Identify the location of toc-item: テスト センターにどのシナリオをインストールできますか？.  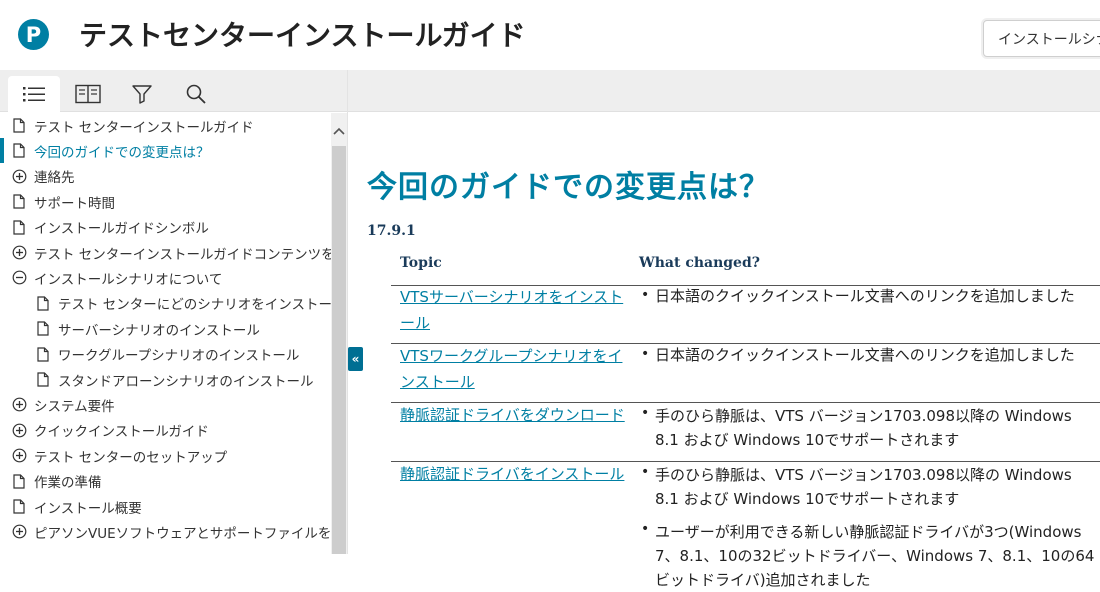
(165, 303).